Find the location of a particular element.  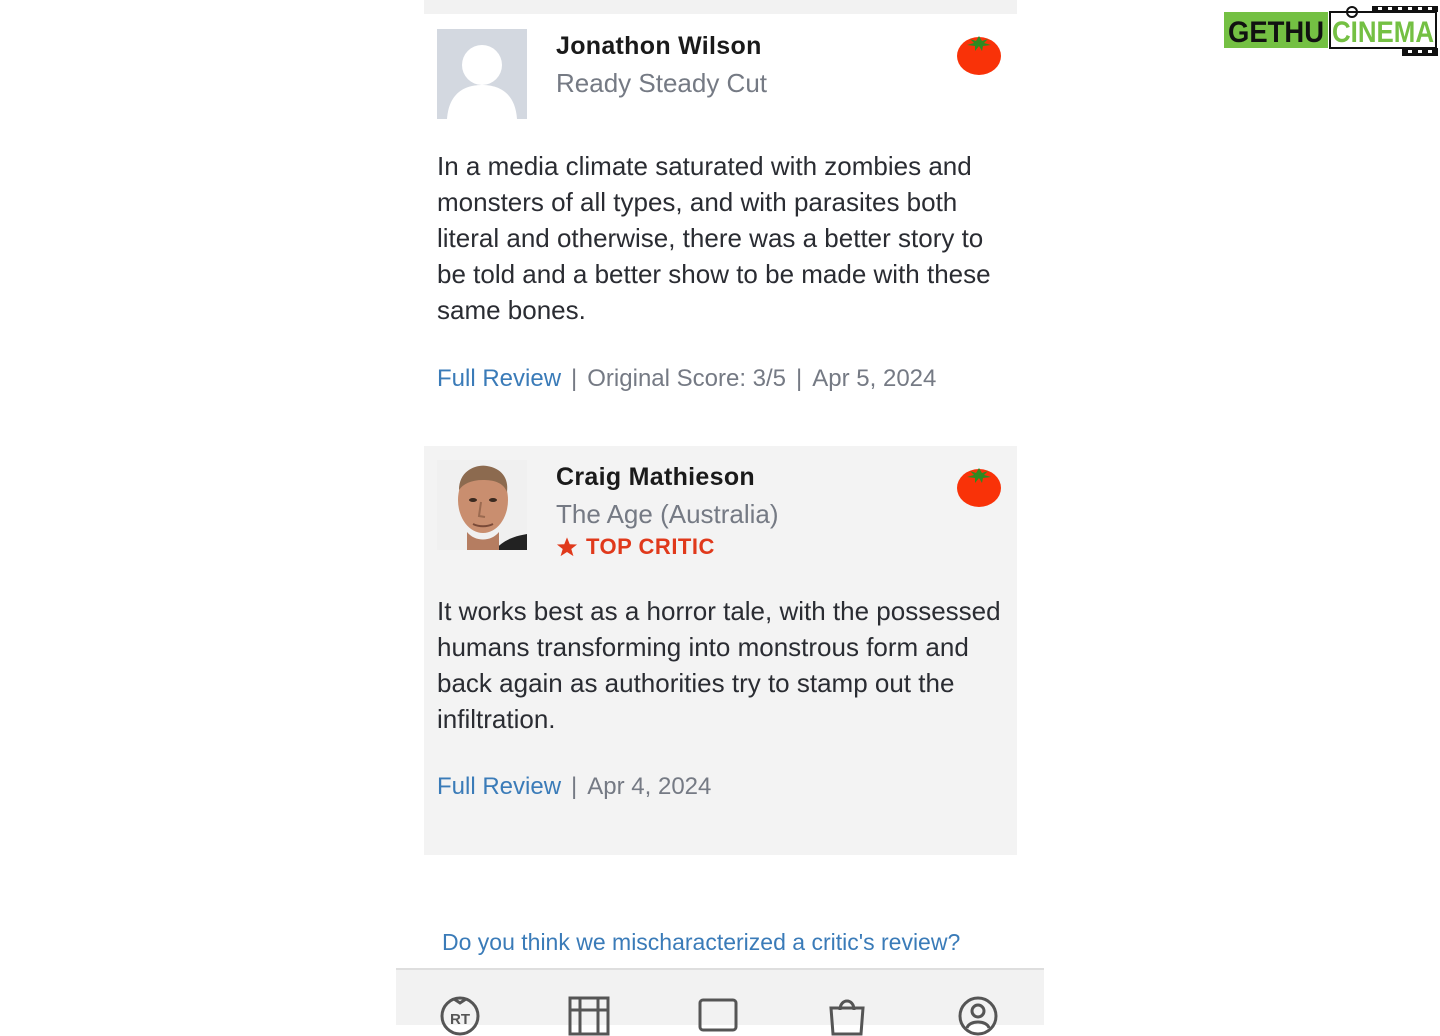

bottom-navigation-bar: RT is located at coordinates (720, 1002).